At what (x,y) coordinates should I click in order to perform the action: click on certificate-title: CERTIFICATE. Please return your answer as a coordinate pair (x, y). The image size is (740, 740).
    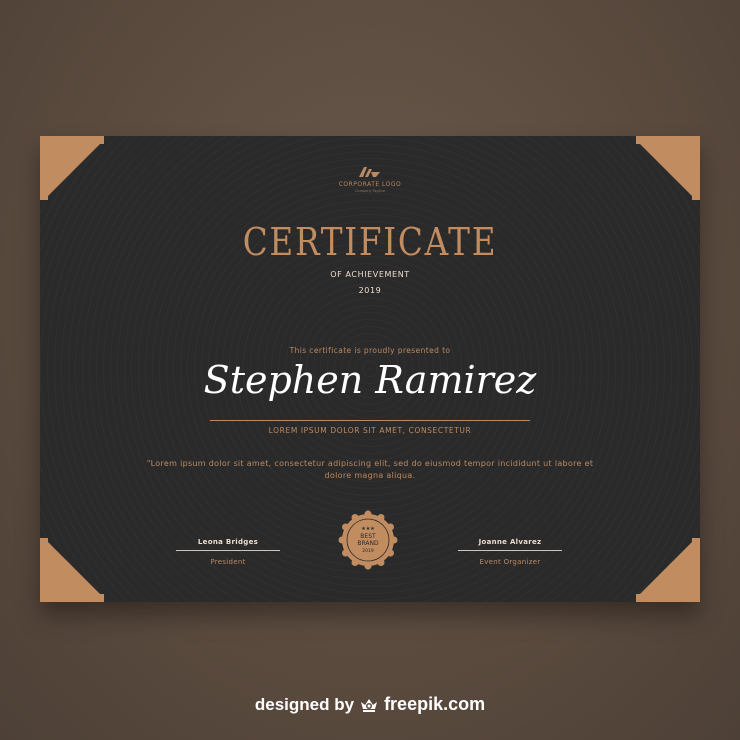
    Looking at the image, I should click on (370, 242).